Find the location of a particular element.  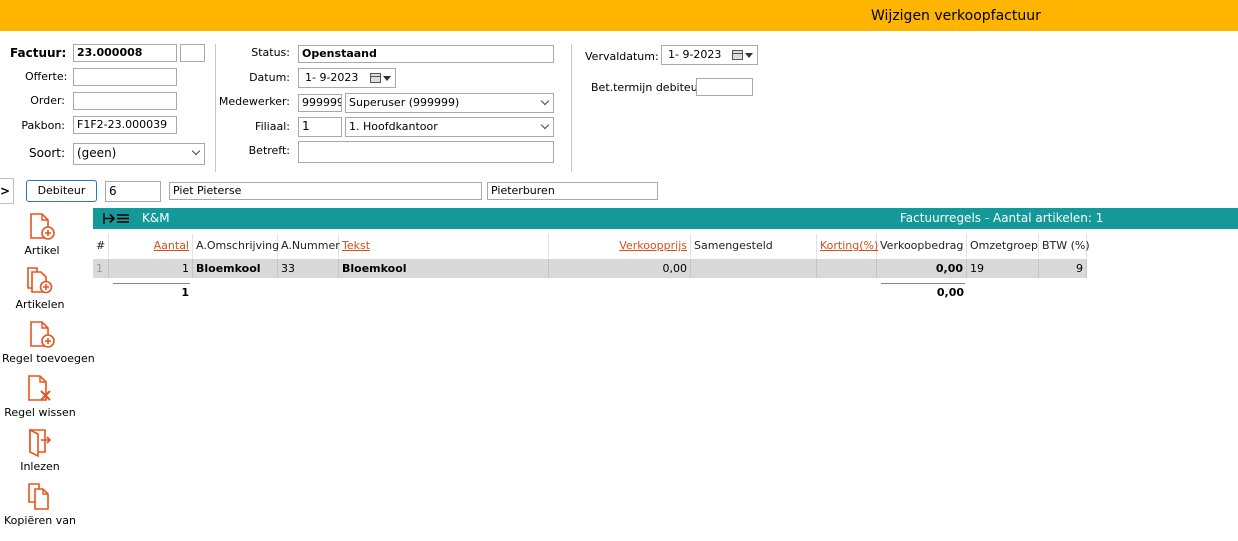

total-aantal: 1 is located at coordinates (185, 292).